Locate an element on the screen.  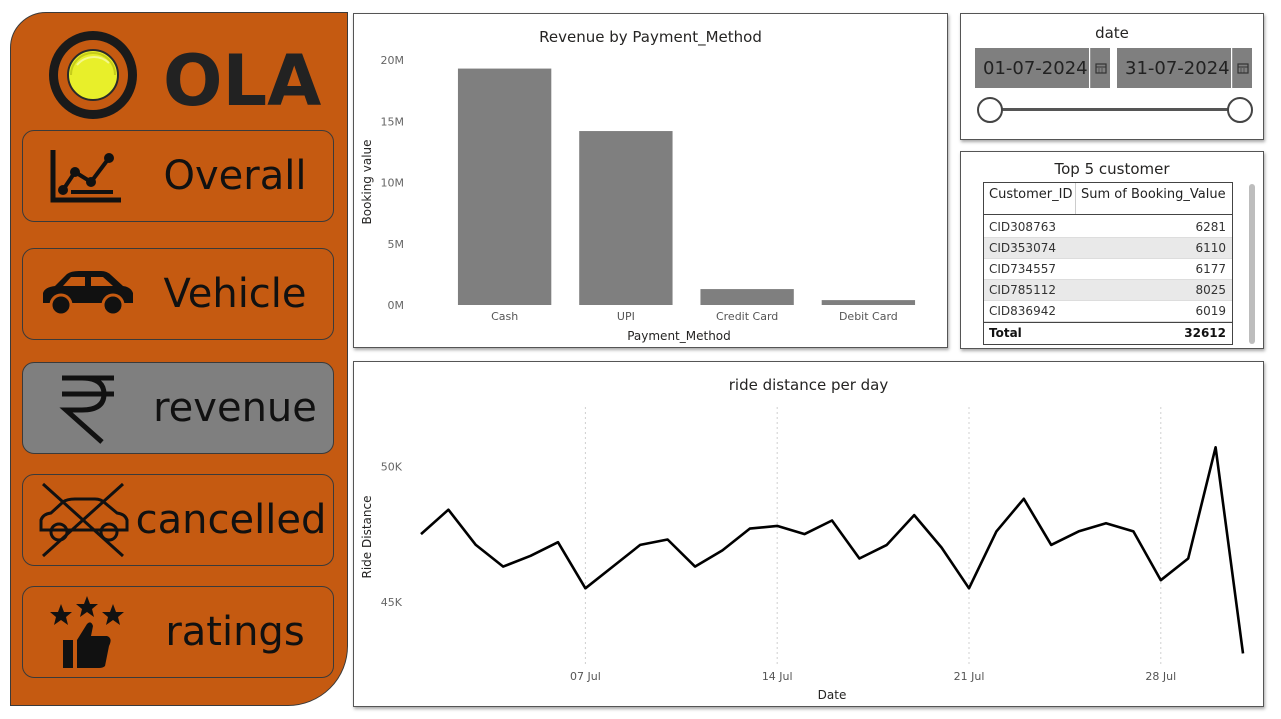
table-scrollbar is located at coordinates (1252, 264).